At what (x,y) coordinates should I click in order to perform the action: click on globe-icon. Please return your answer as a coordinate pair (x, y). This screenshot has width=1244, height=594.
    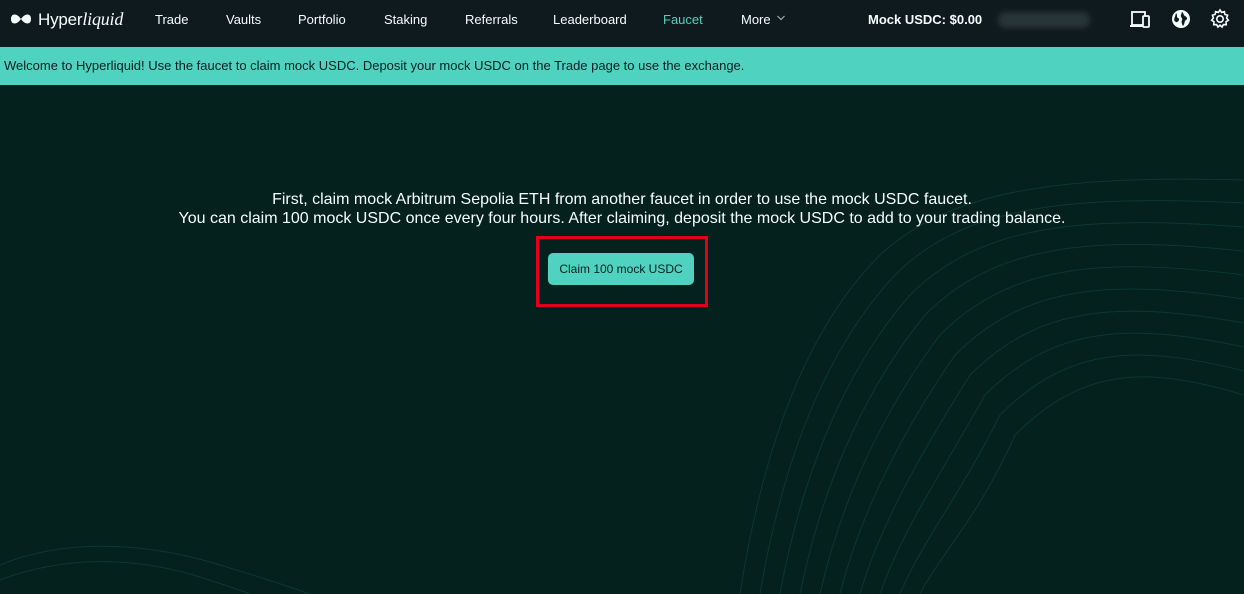
    Looking at the image, I should click on (1181, 19).